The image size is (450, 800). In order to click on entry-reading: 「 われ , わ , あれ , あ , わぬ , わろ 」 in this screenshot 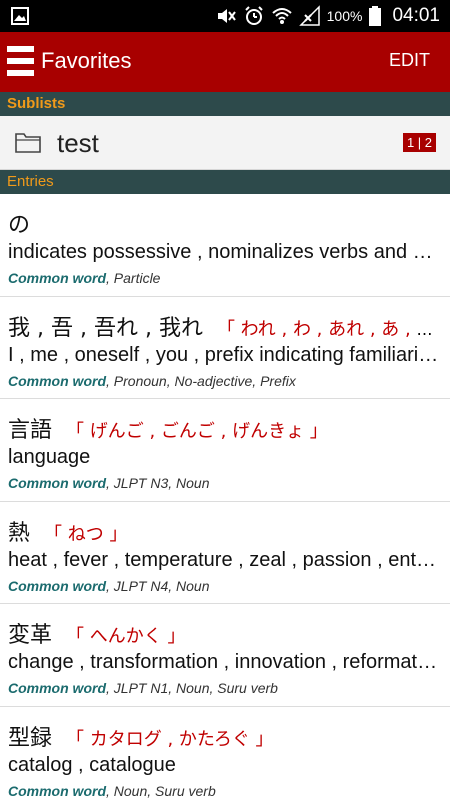, I will do `click(327, 329)`.